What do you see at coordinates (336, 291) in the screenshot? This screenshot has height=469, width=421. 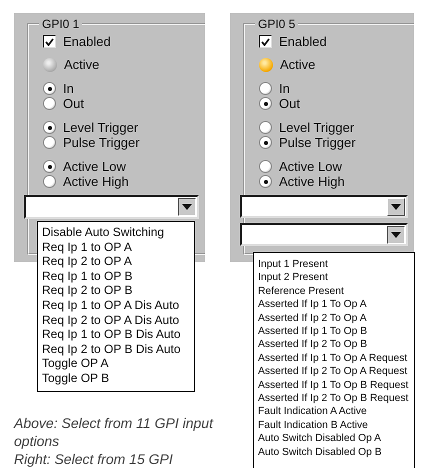 I see `dropdown-option: Reference Present` at bounding box center [336, 291].